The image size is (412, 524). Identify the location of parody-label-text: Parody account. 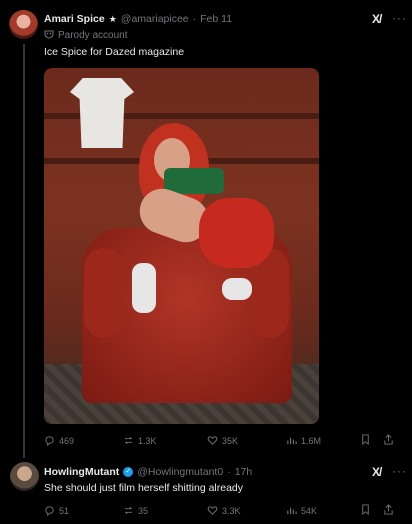
(93, 35).